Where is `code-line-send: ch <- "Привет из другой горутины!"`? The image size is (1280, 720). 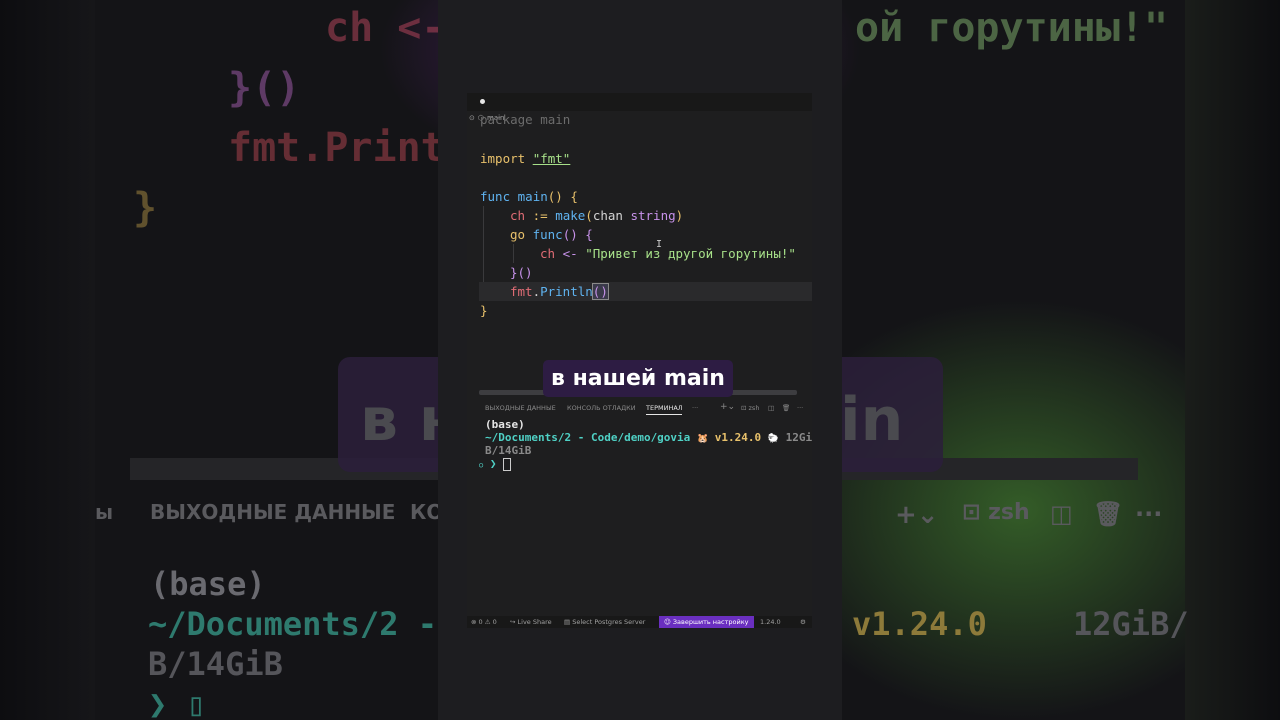
code-line-send: ch <- "Привет из другой горутины!" is located at coordinates (668, 253).